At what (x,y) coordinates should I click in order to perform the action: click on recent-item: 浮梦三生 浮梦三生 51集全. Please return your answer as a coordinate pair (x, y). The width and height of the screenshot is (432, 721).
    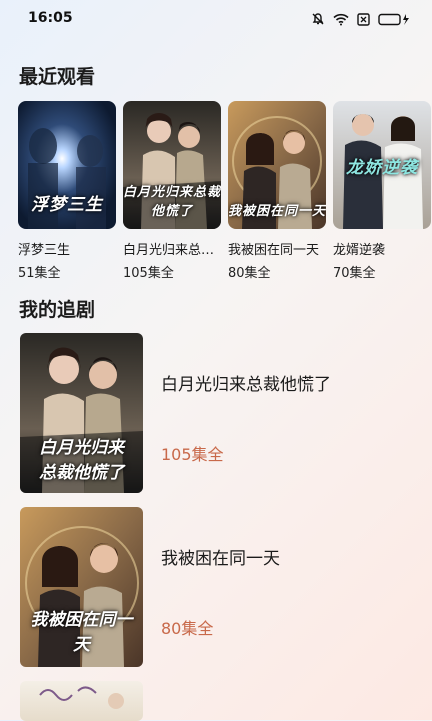
    Looking at the image, I should click on (67, 191).